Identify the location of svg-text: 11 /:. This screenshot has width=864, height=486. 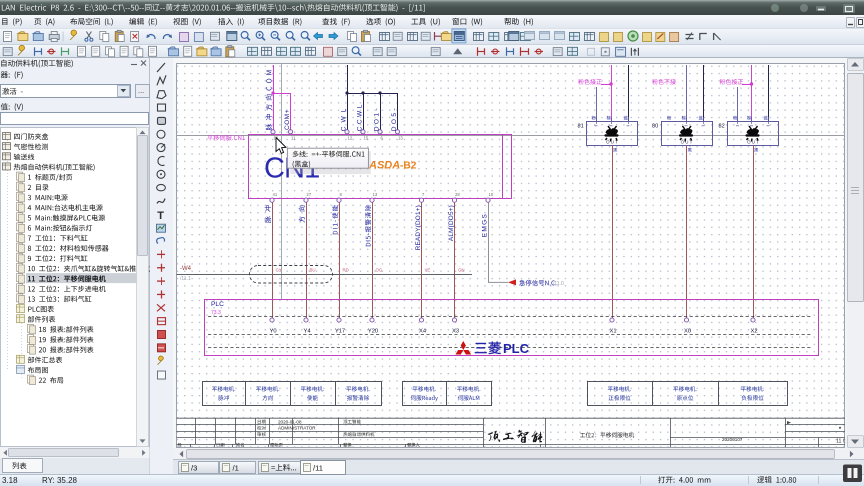
(841, 442).